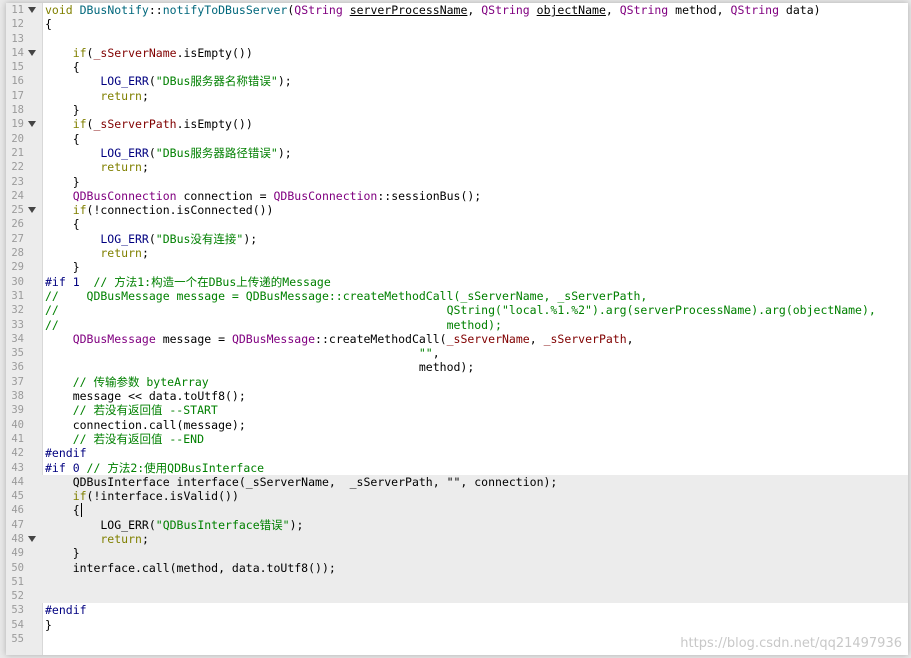 This screenshot has height=658, width=911. What do you see at coordinates (457, 382) in the screenshot?
I see `code-line: 37 // 传输参数 byteArray` at bounding box center [457, 382].